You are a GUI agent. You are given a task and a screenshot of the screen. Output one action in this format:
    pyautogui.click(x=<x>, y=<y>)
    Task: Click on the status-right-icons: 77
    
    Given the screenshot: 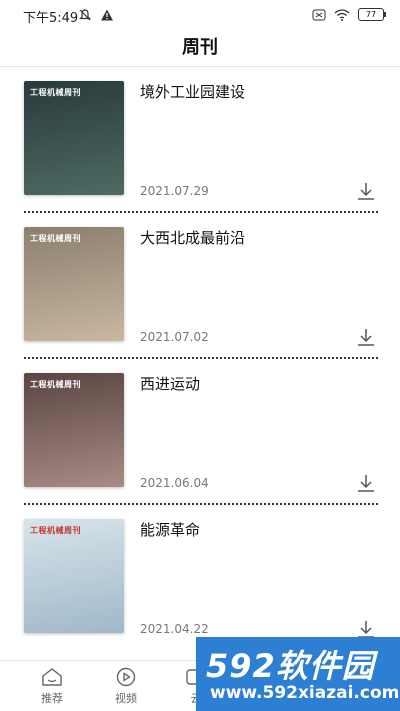 What is the action you would take?
    pyautogui.click(x=349, y=14)
    